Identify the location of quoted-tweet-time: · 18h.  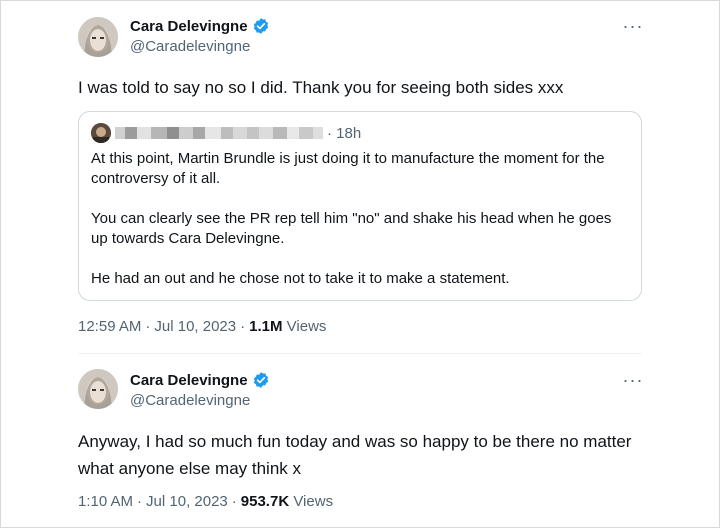
(344, 133).